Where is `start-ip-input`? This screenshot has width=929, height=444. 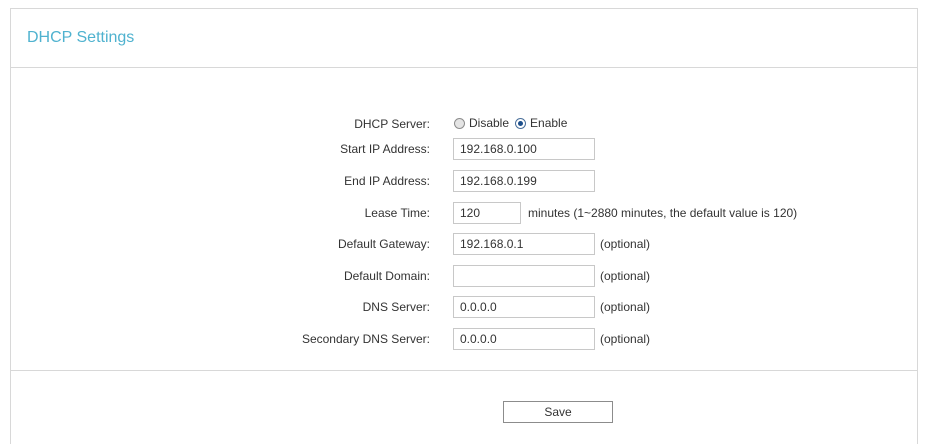 start-ip-input is located at coordinates (524, 149).